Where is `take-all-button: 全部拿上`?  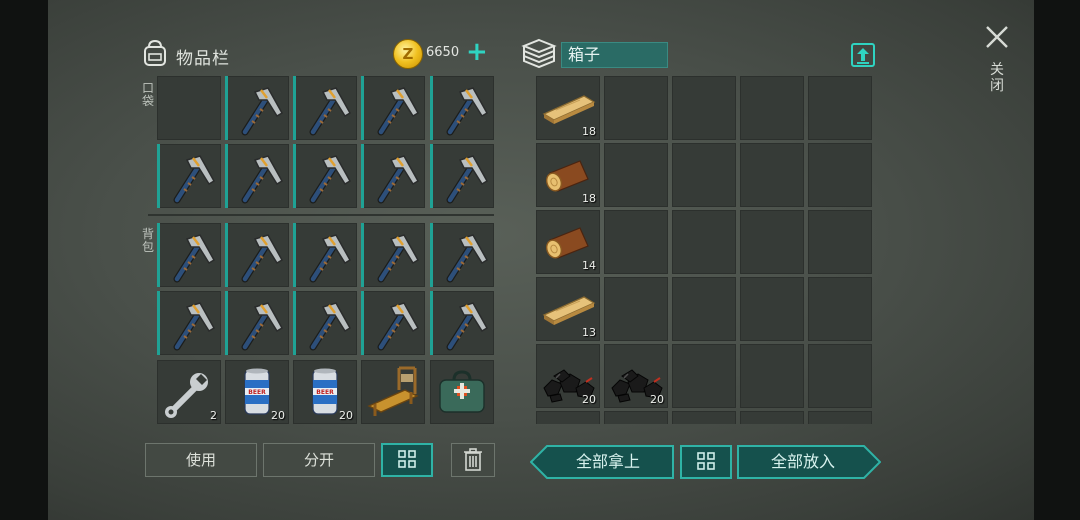 take-all-button: 全部拿上 is located at coordinates (602, 462).